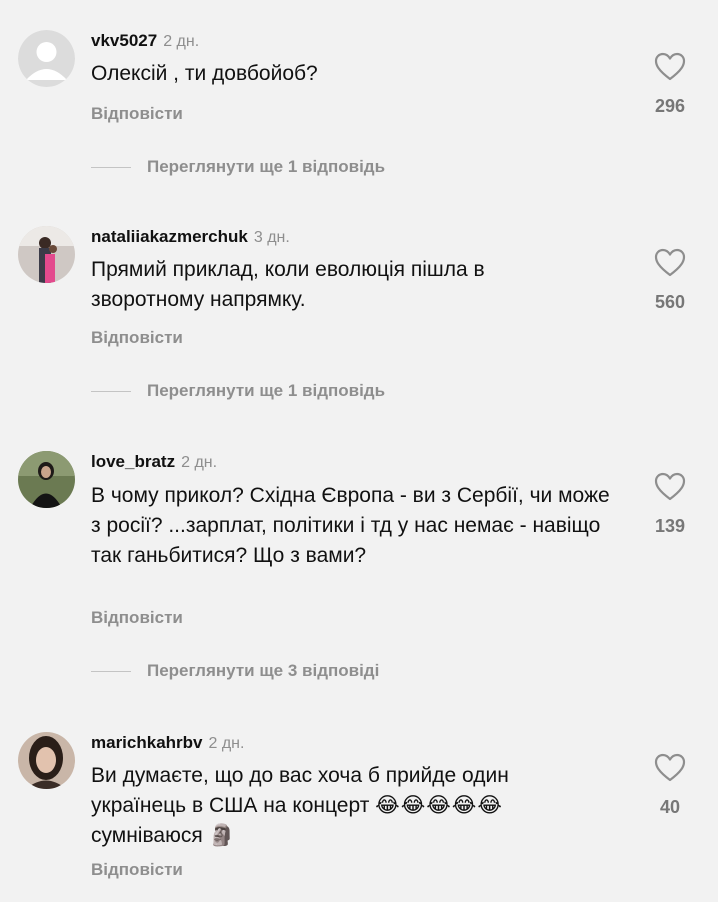 The height and width of the screenshot is (902, 718). I want to click on comment-header: marichkahrbv 2 дн., so click(167, 743).